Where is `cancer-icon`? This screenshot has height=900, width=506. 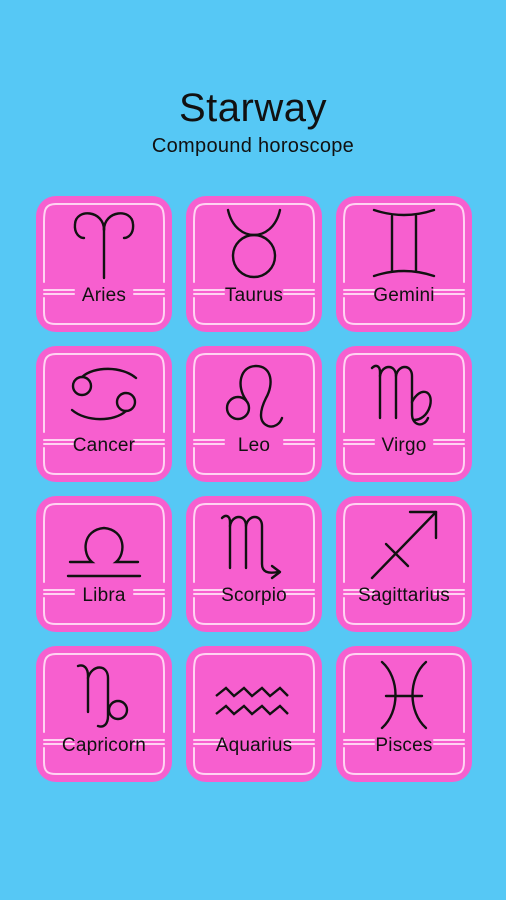
cancer-icon is located at coordinates (104, 394).